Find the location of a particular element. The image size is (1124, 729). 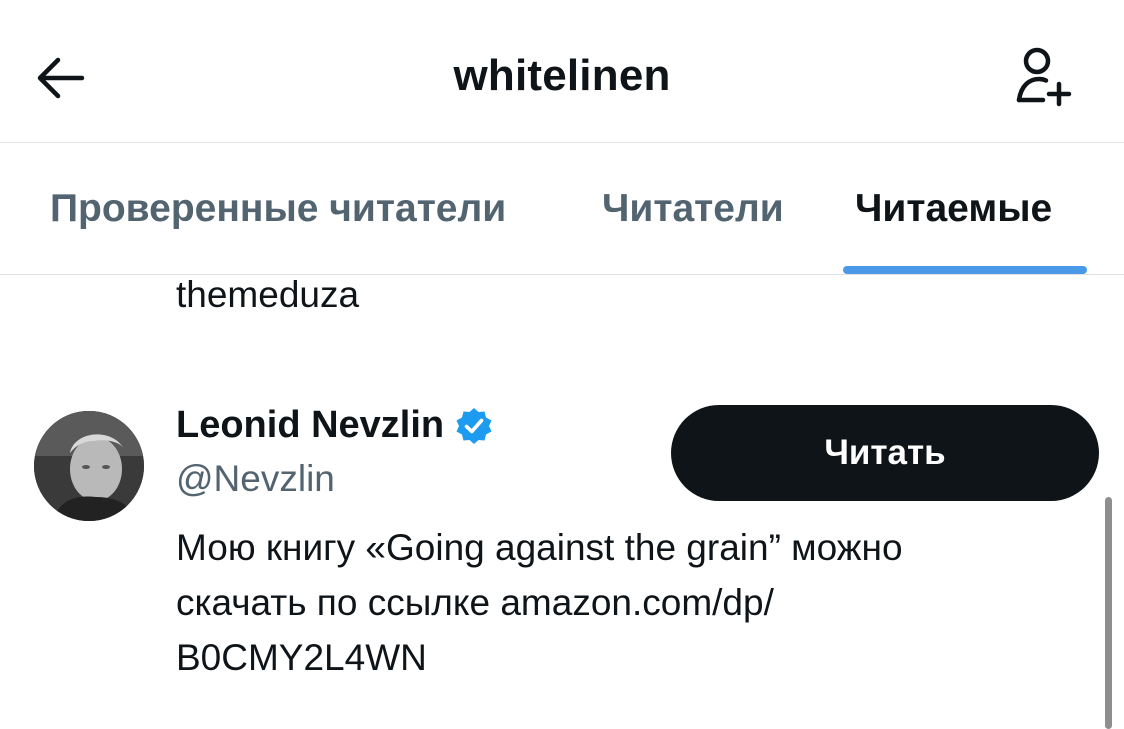

bio-line: скачать по ссылке amazon.com/dp/ is located at coordinates (475, 602).